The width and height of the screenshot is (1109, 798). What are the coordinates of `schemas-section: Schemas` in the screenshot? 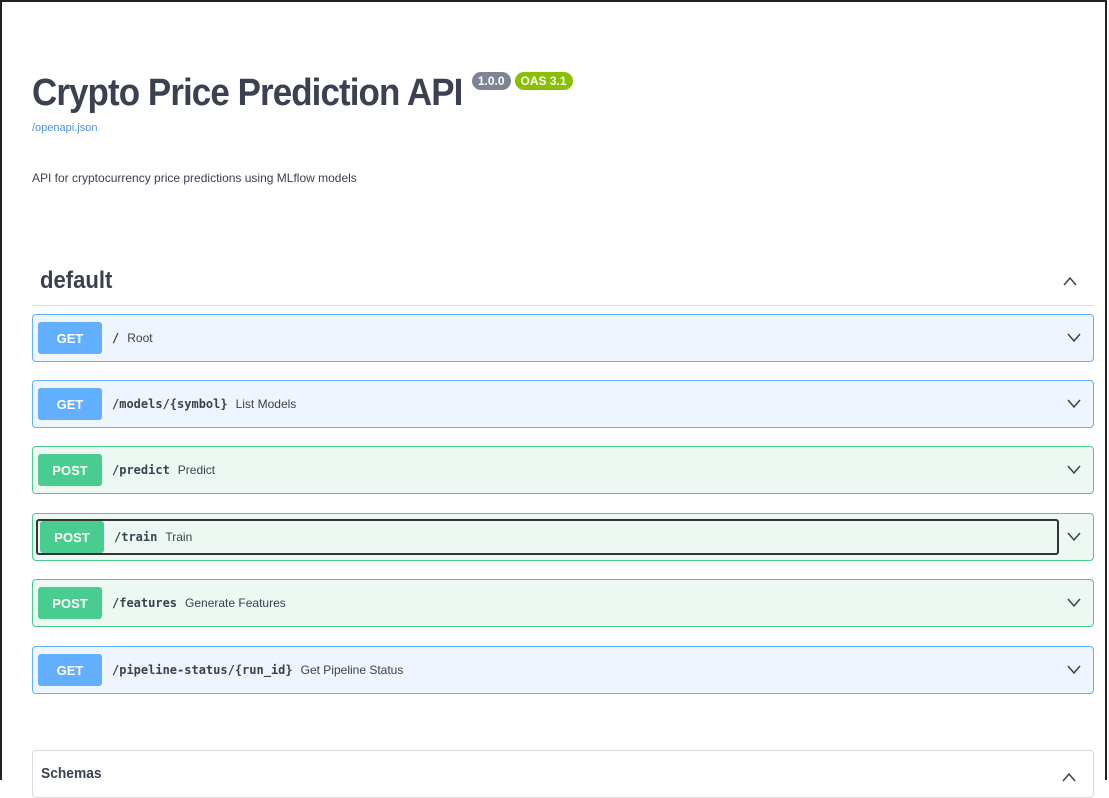 It's located at (563, 774).